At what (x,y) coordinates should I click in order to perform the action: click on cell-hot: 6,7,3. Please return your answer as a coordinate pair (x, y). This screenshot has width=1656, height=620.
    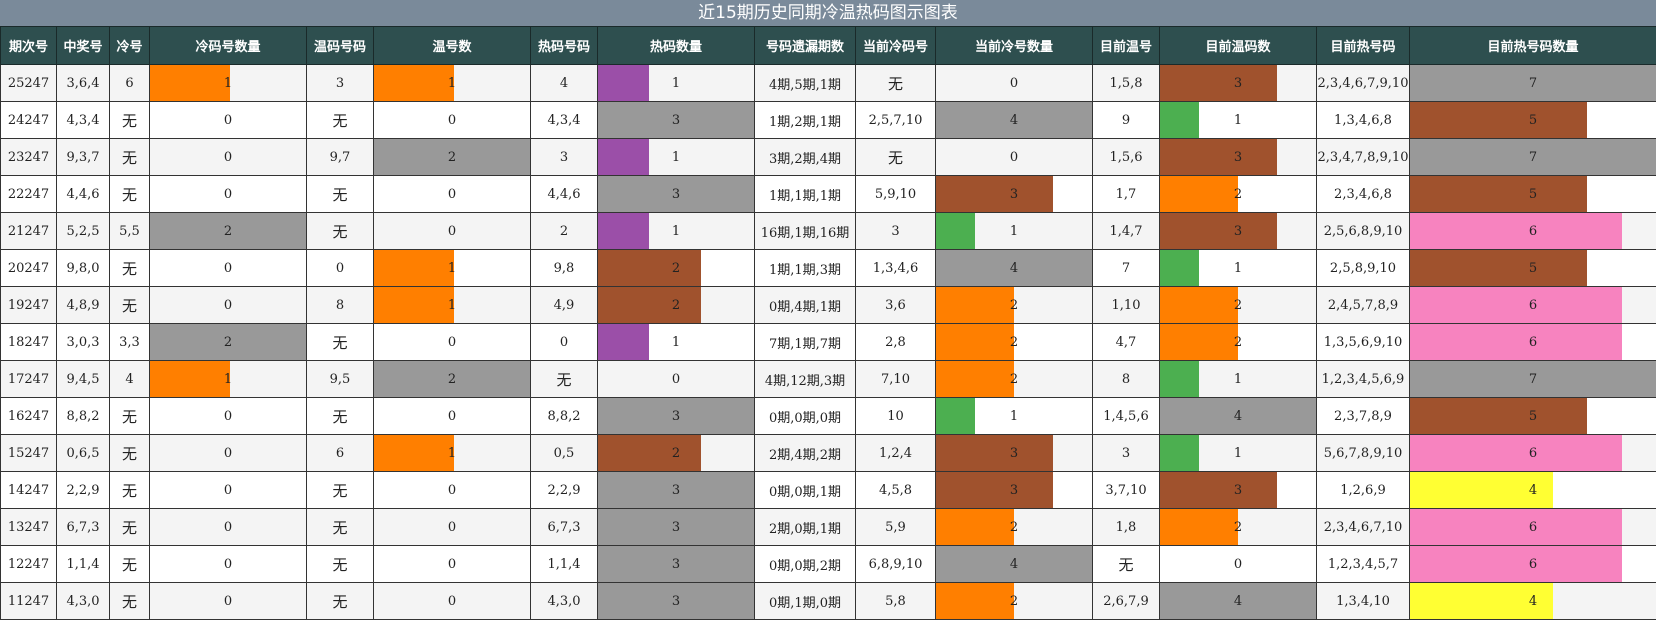
    Looking at the image, I should click on (564, 527).